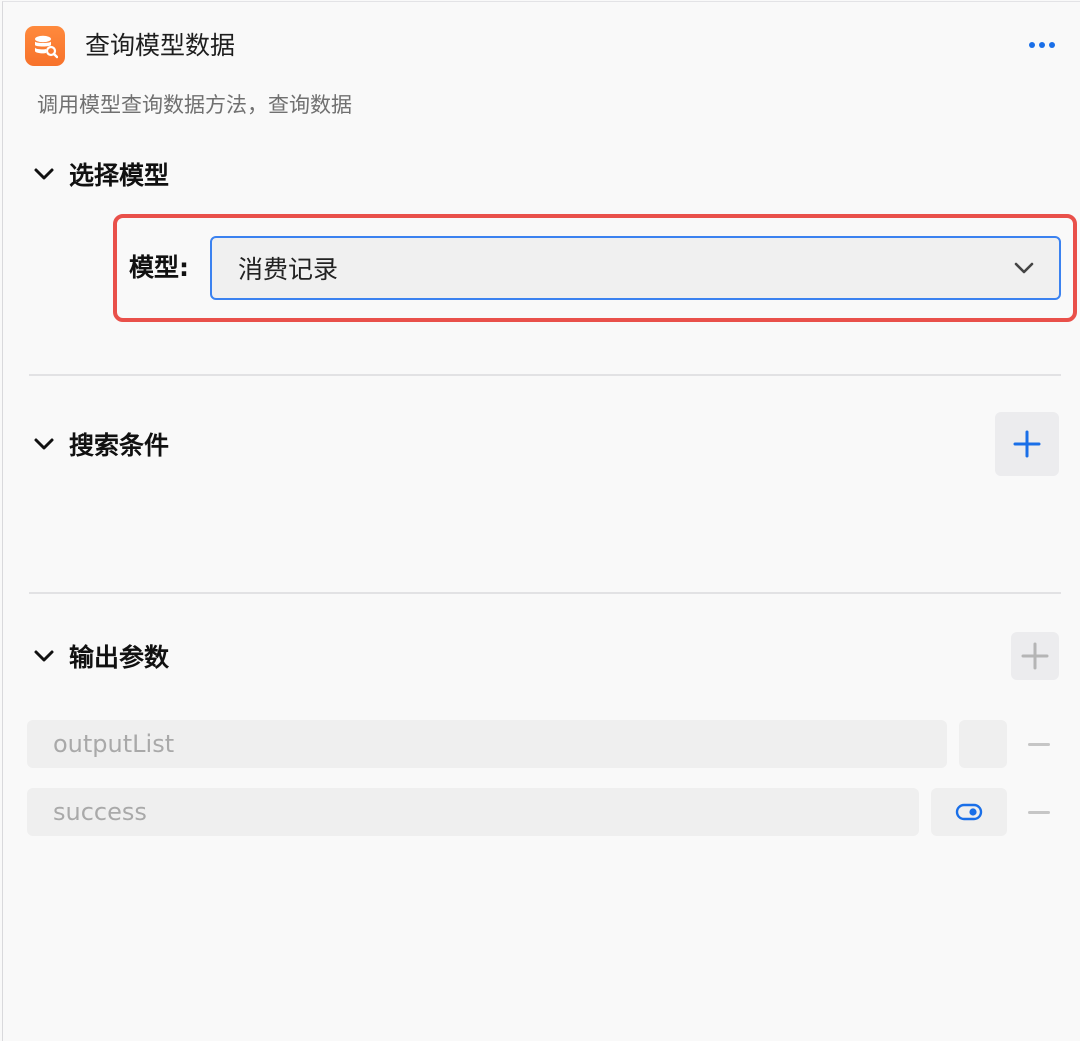 Image resolution: width=1080 pixels, height=1041 pixels. What do you see at coordinates (45, 46) in the screenshot?
I see `database-search-icon` at bounding box center [45, 46].